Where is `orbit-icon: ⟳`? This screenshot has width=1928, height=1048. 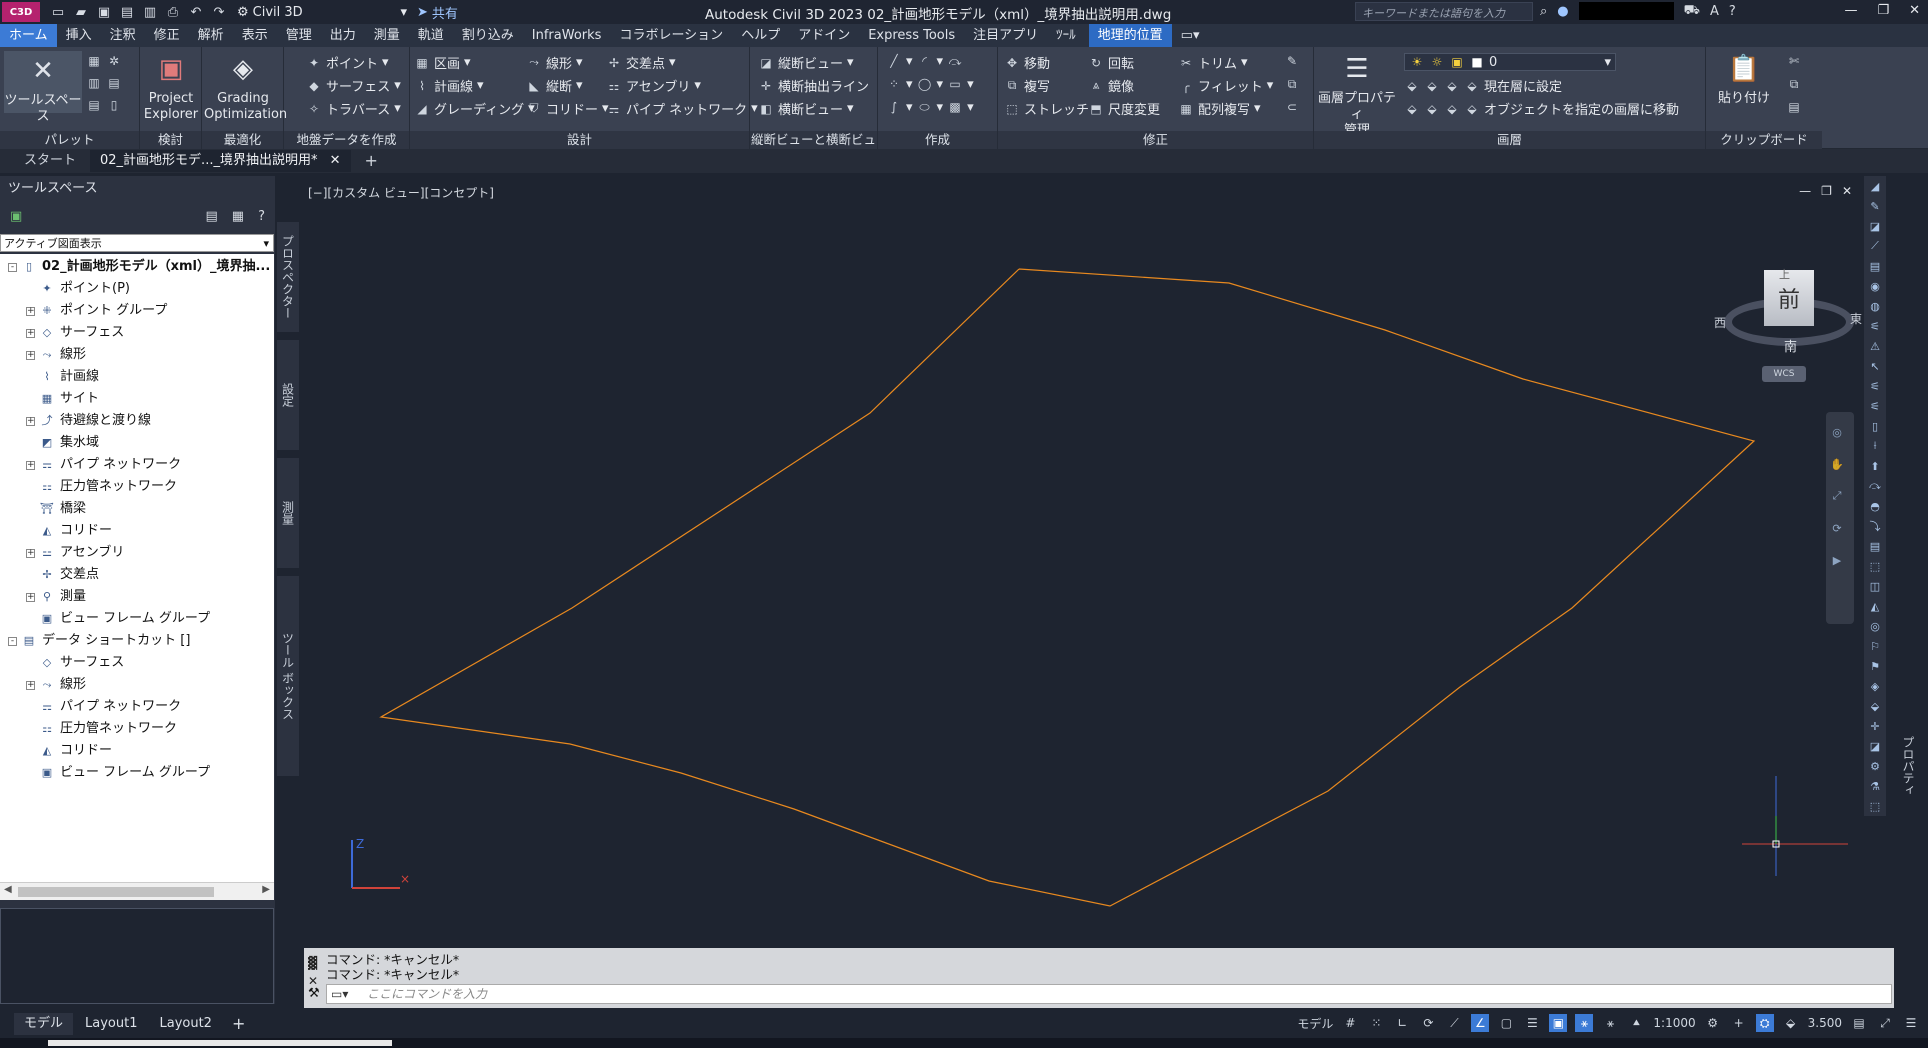 orbit-icon: ⟳ is located at coordinates (1837, 528).